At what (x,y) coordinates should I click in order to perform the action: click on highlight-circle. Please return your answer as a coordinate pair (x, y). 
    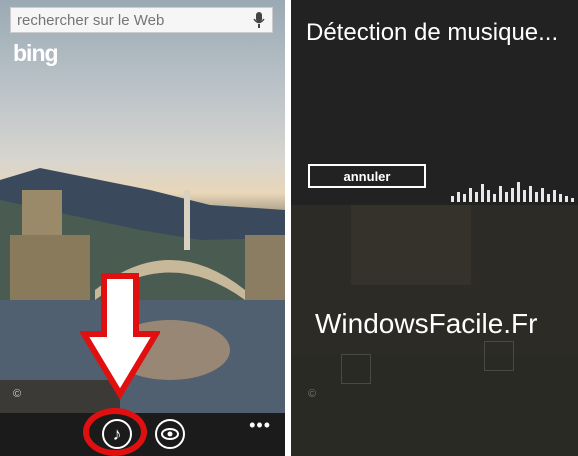
    Looking at the image, I should click on (115, 432).